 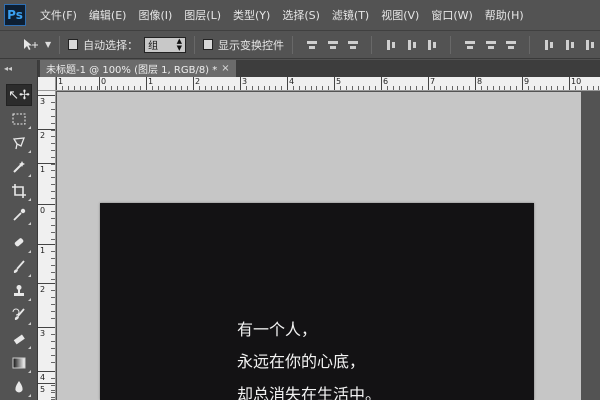 What do you see at coordinates (277, 328) in the screenshot?
I see `canvas-text-line-1: 有一个人，` at bounding box center [277, 328].